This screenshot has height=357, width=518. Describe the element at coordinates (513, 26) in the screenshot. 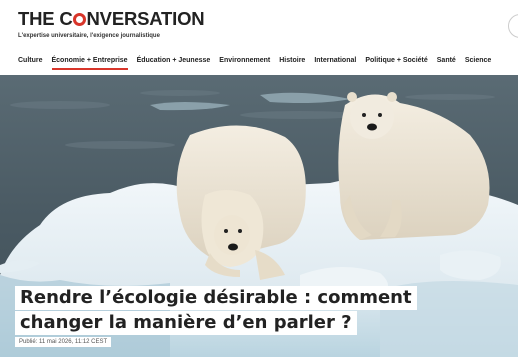

I see `header-menu-button` at that location.